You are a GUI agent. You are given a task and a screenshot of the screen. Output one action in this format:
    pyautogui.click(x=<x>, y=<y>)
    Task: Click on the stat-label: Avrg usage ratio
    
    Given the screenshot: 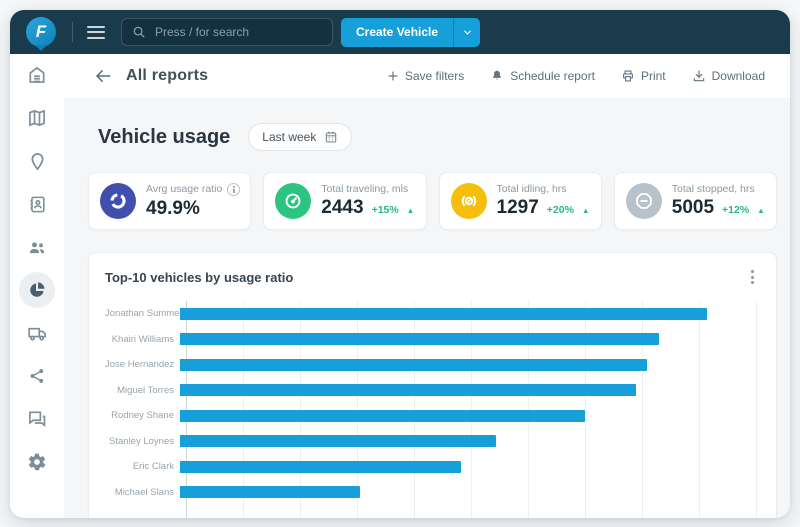 What is the action you would take?
    pyautogui.click(x=184, y=189)
    